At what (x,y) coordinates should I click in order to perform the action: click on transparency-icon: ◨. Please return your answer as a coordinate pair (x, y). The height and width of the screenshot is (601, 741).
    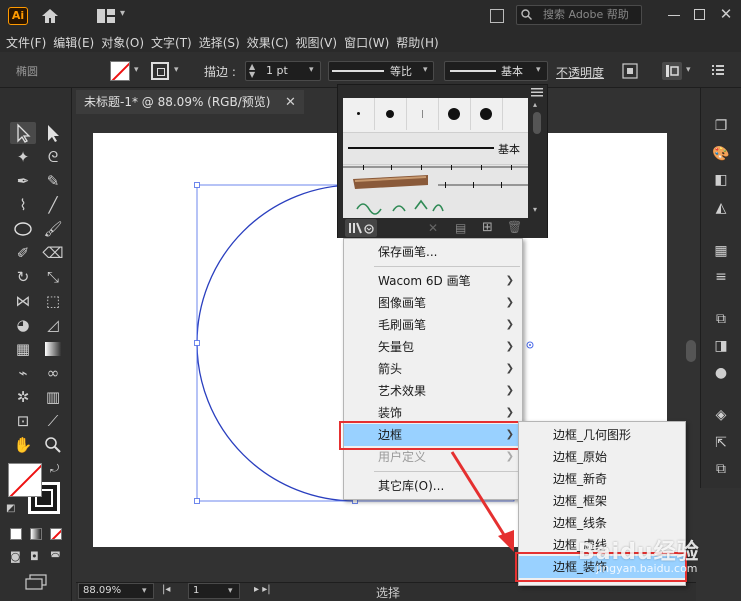
    Looking at the image, I should click on (721, 346).